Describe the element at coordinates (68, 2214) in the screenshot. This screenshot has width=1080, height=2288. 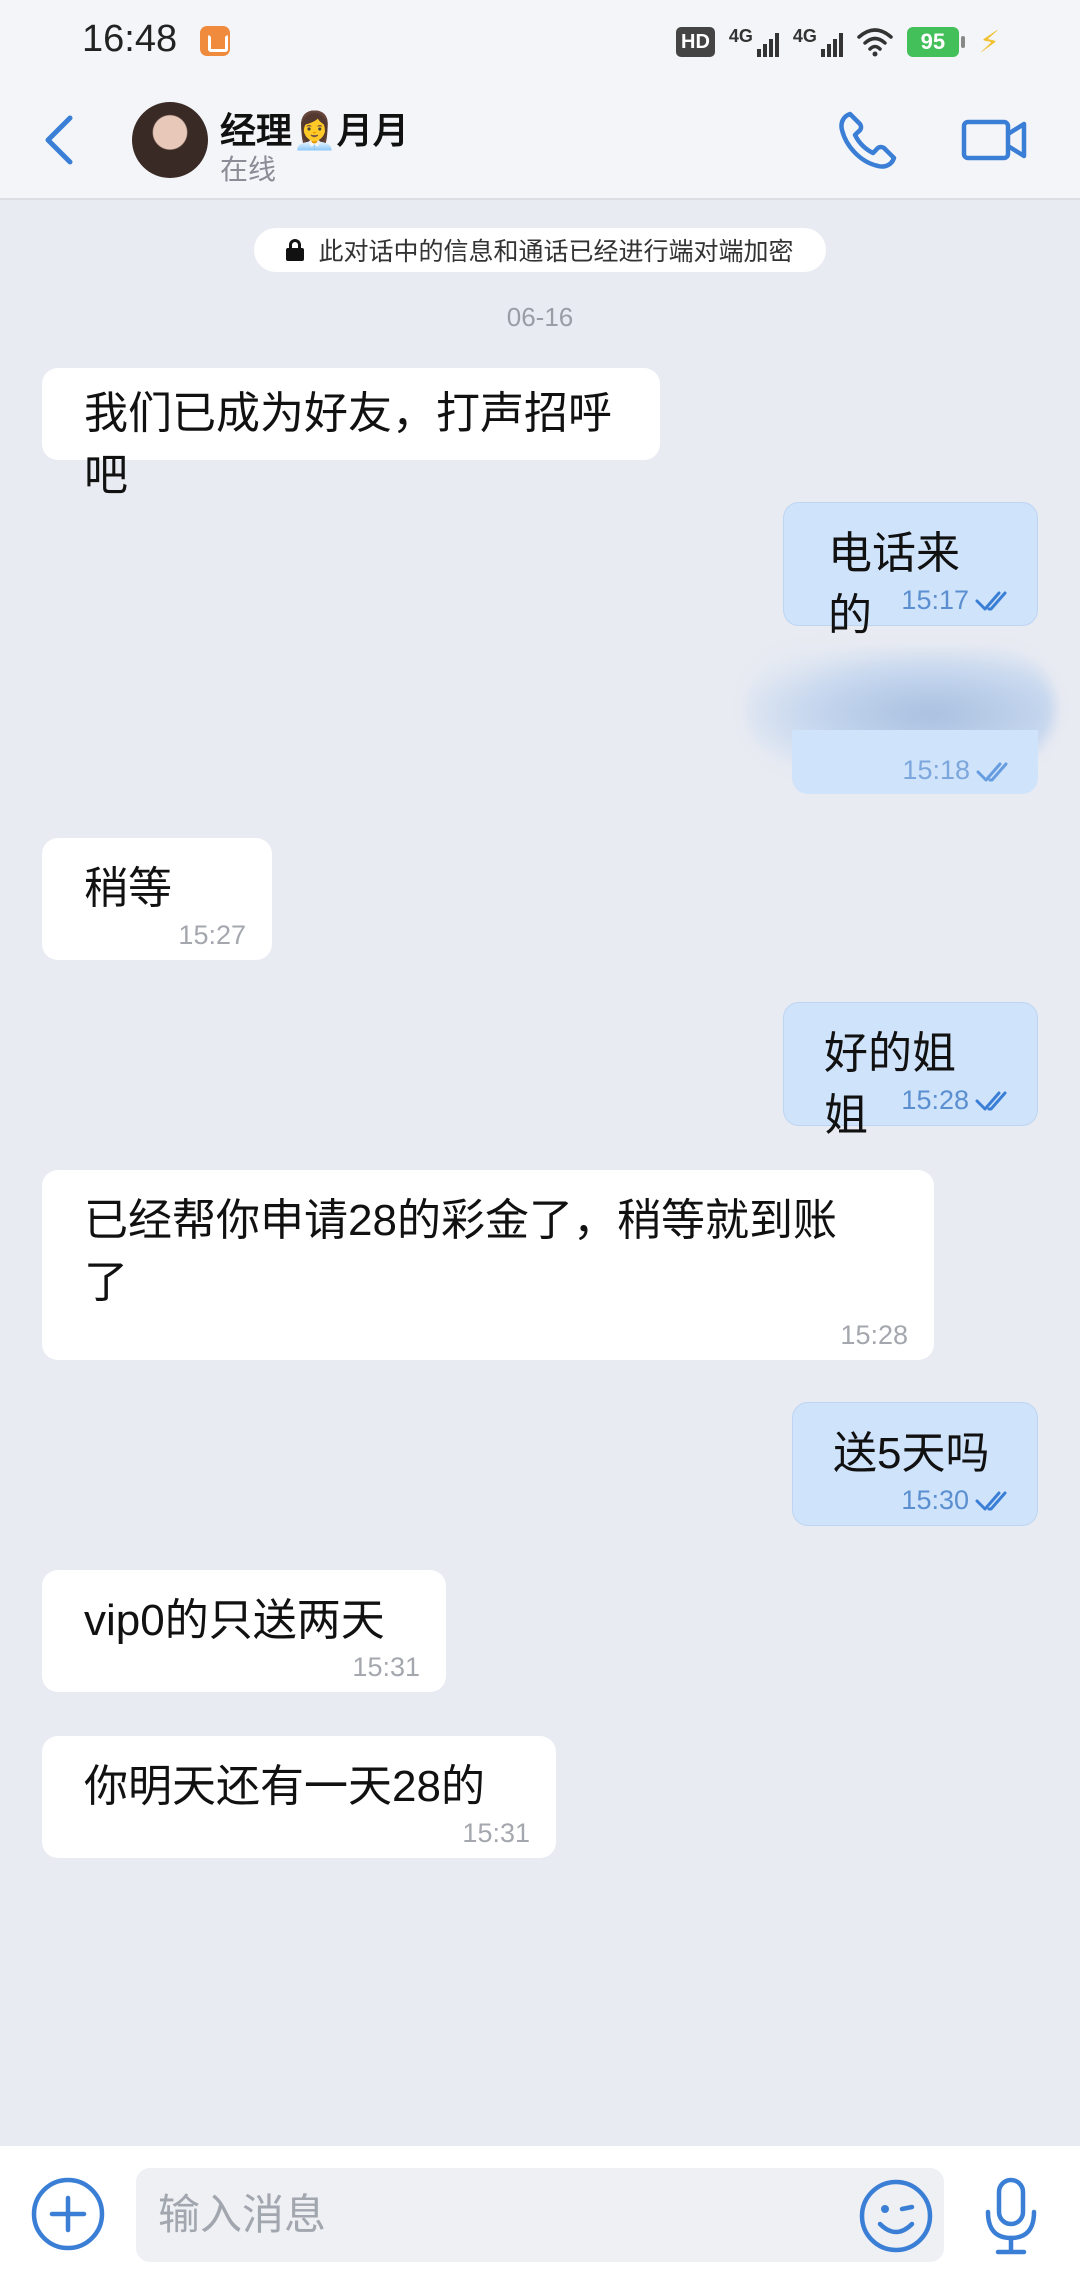
I see `add-attachment-icon` at that location.